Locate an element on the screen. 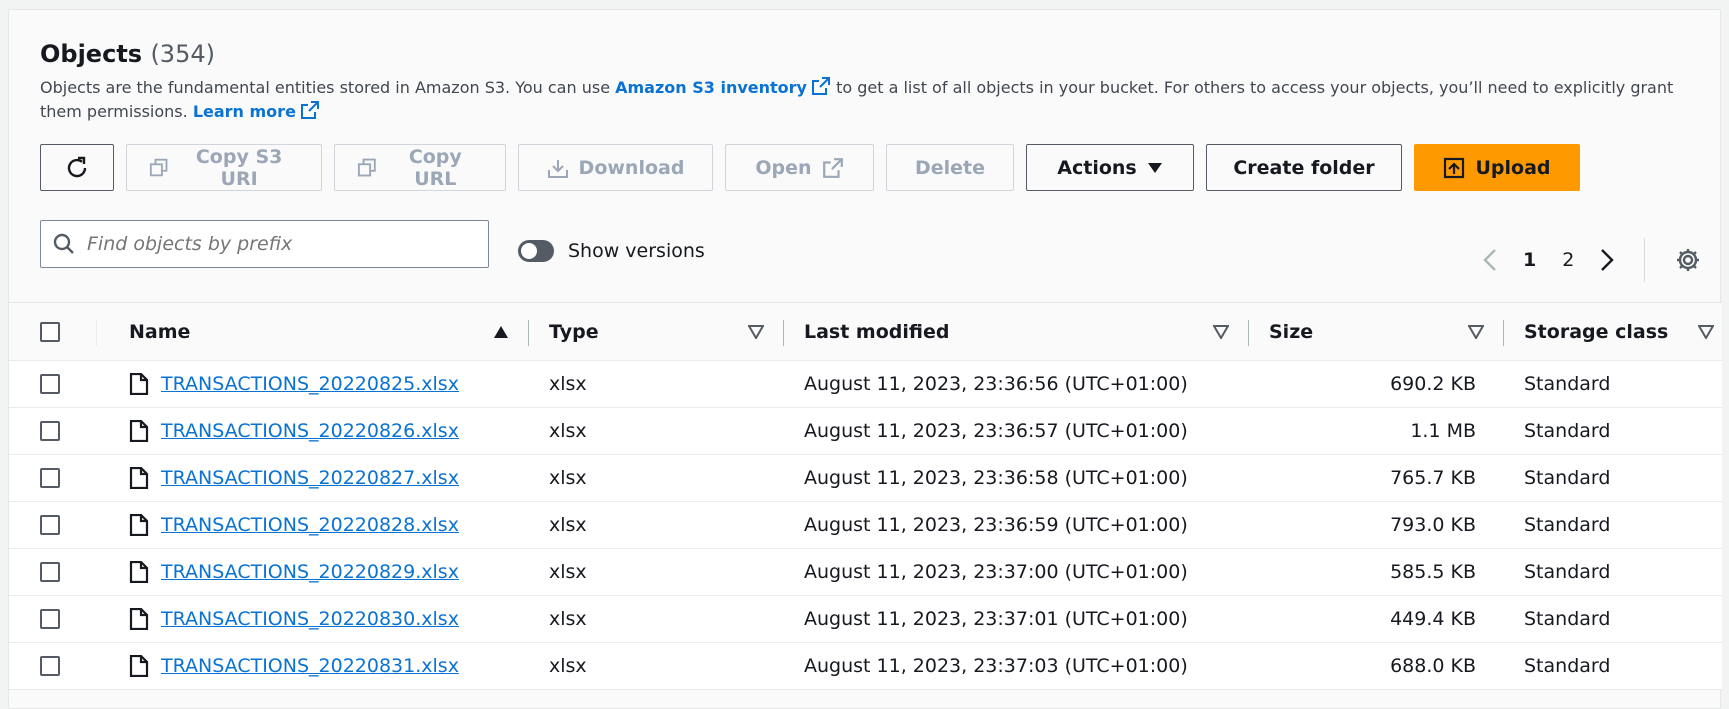  column-header-name: Name is located at coordinates (319, 331).